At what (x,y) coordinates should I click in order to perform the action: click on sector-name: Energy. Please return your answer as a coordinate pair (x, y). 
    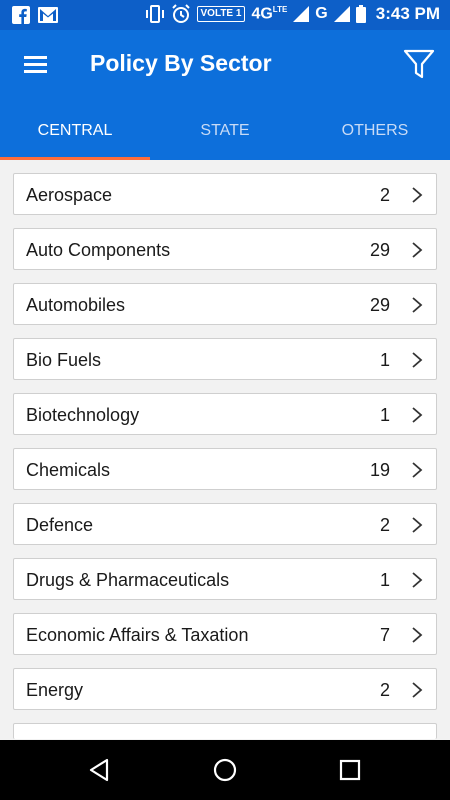
    Looking at the image, I should click on (55, 690).